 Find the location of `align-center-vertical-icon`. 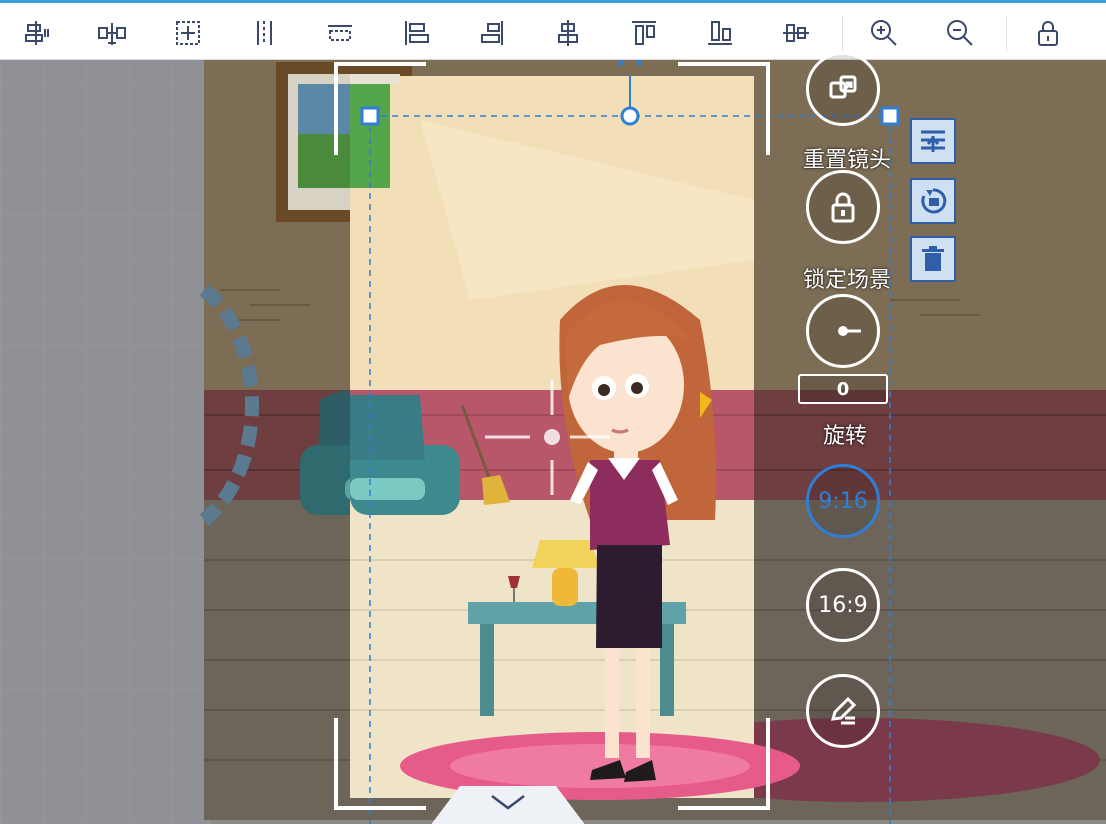

align-center-vertical-icon is located at coordinates (568, 33).